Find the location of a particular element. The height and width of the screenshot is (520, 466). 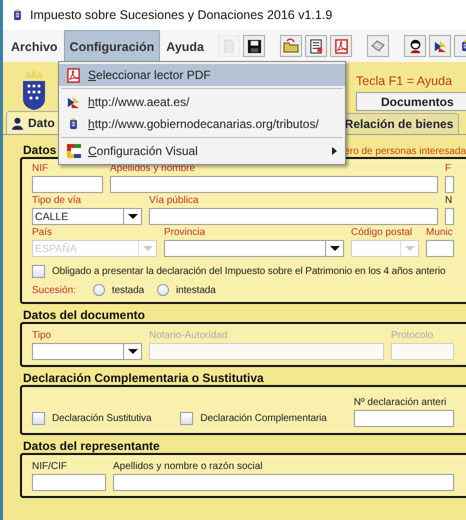

folder-icon is located at coordinates (291, 46).